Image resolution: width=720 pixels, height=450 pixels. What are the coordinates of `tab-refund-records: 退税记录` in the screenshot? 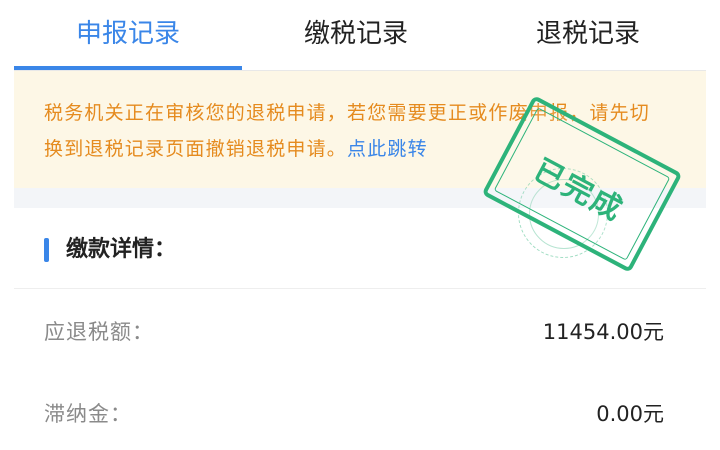 It's located at (588, 34).